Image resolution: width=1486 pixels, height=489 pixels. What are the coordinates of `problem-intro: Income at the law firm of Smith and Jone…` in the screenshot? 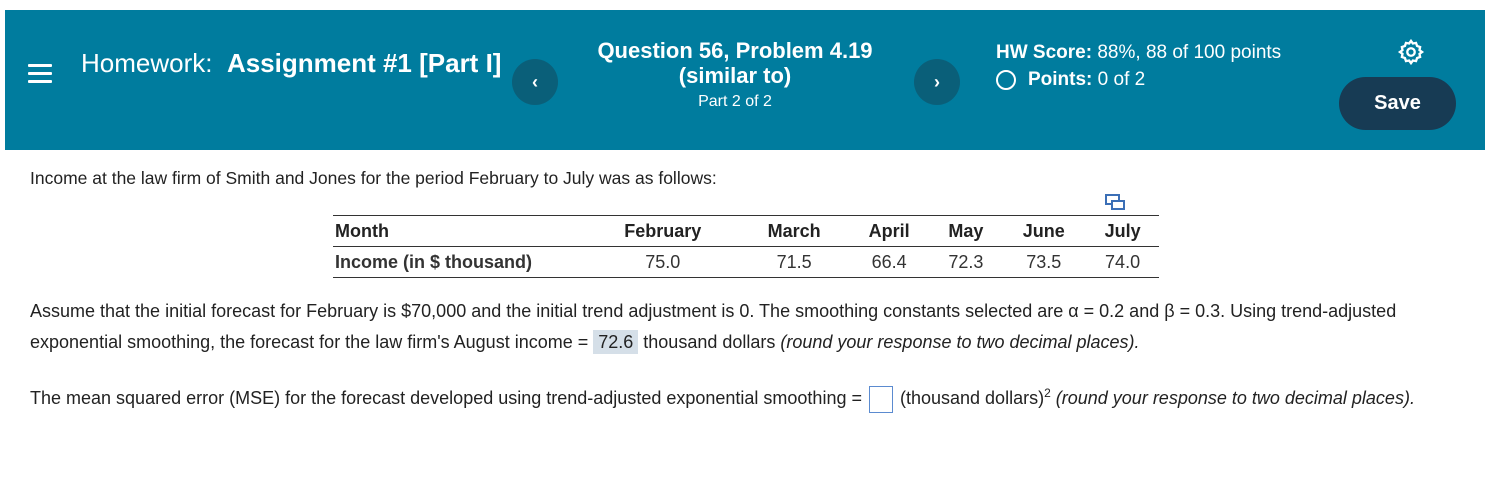 It's located at (373, 178).